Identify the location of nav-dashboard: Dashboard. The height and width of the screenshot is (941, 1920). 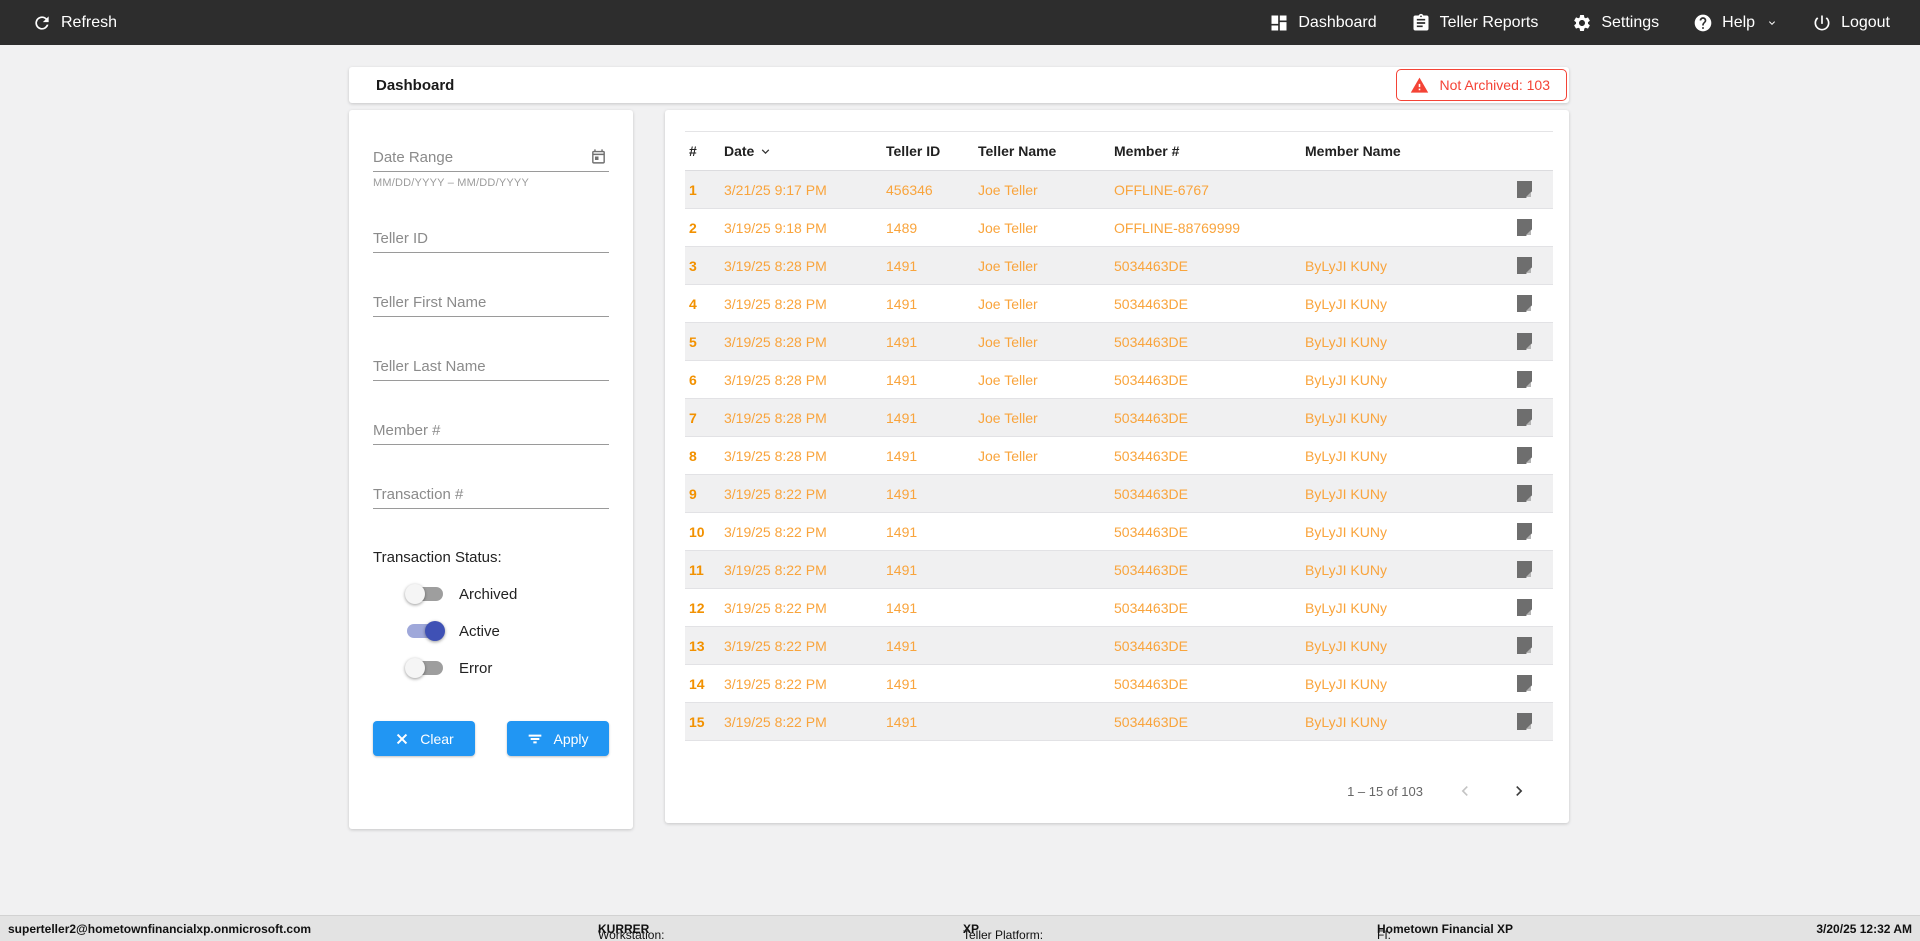
(1323, 23).